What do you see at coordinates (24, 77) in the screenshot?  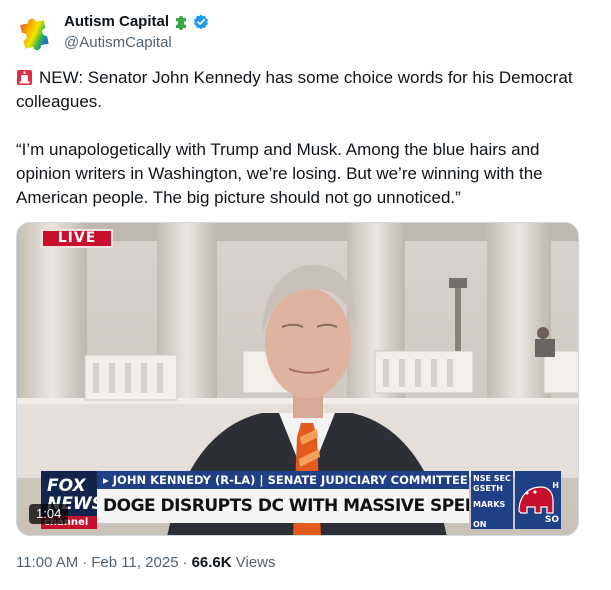 I see `police-siren-emoji-icon` at bounding box center [24, 77].